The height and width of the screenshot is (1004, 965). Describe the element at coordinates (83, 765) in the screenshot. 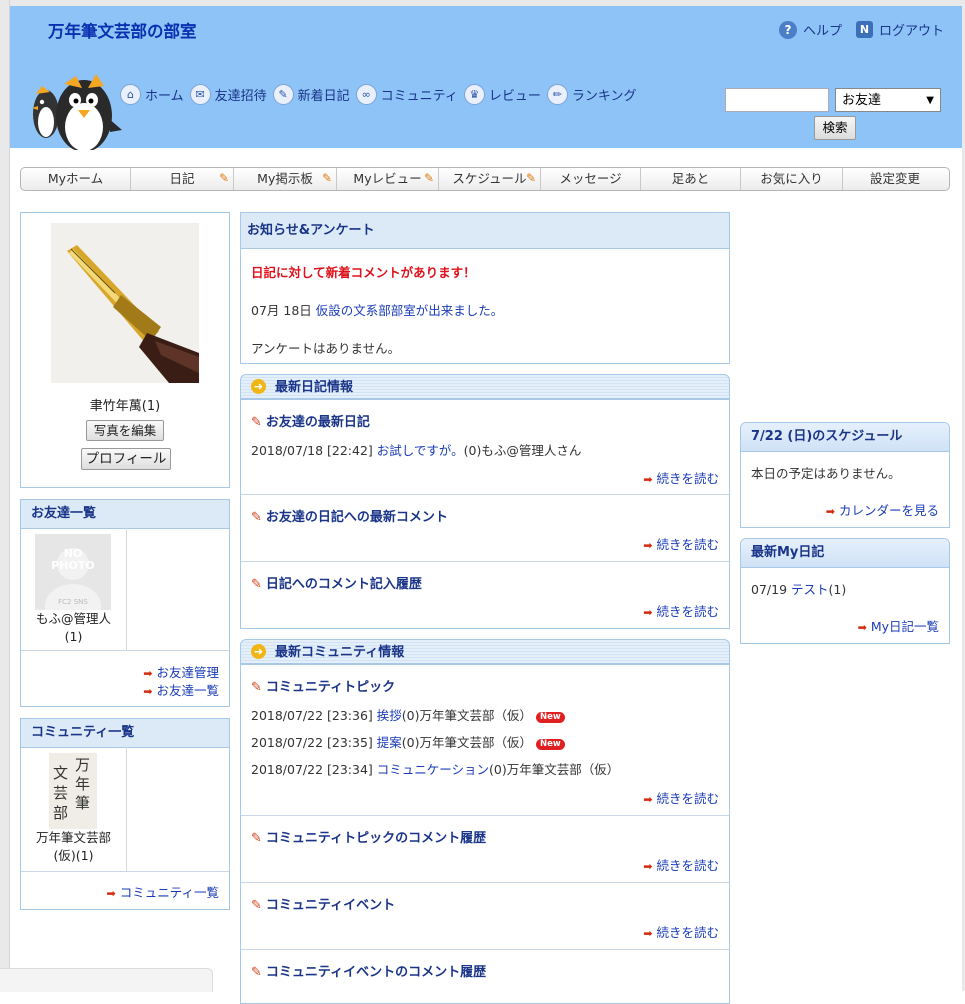

I see `calligraphy-char: 万` at that location.